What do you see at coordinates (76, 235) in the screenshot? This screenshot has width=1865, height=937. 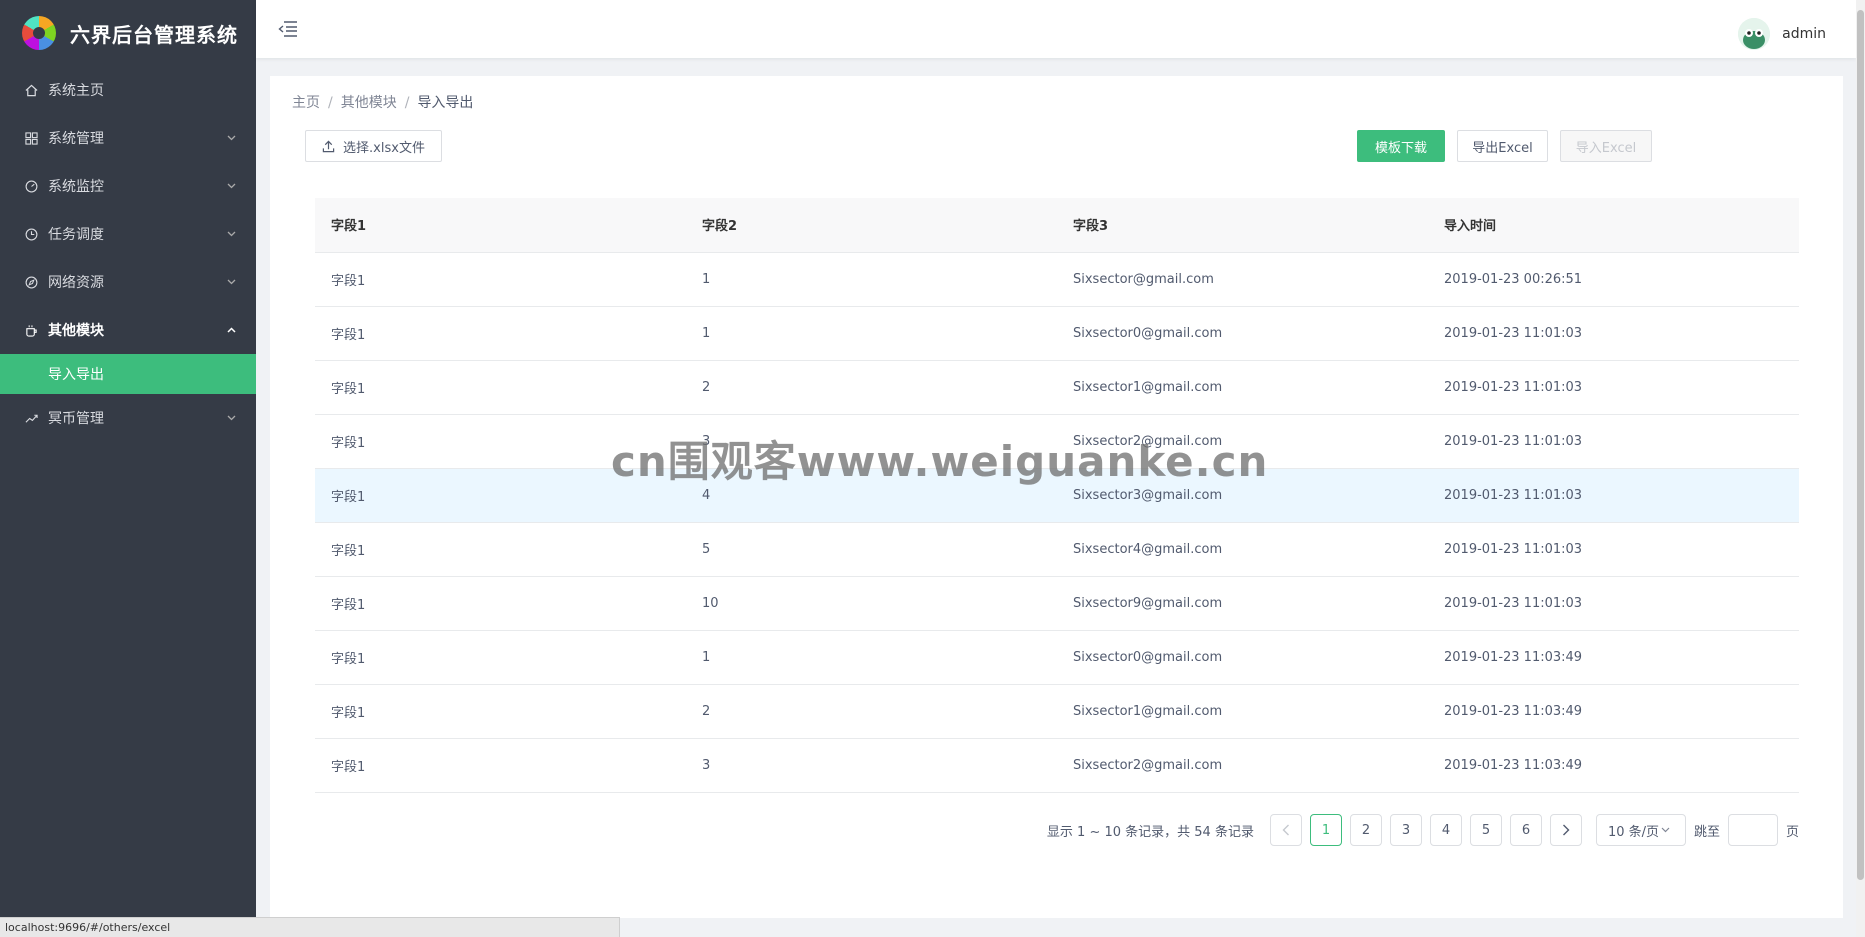 I see `sidebar-item-label: 任务调度` at bounding box center [76, 235].